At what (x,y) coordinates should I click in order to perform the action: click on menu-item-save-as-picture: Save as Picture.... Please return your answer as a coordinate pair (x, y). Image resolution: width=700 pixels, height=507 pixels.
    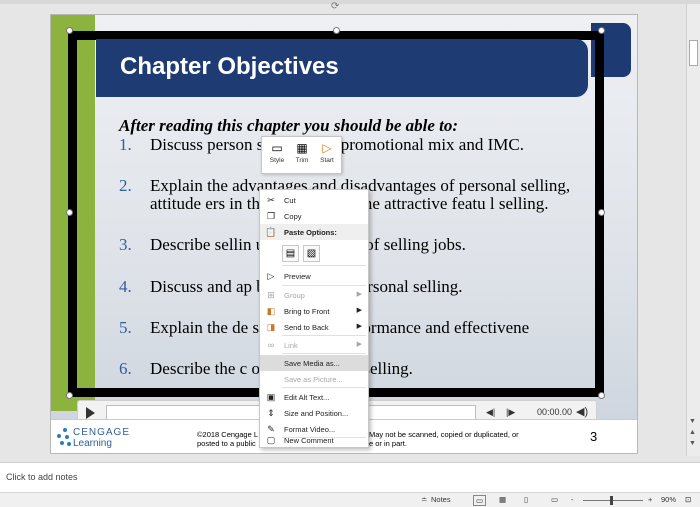
    Looking at the image, I should click on (314, 379).